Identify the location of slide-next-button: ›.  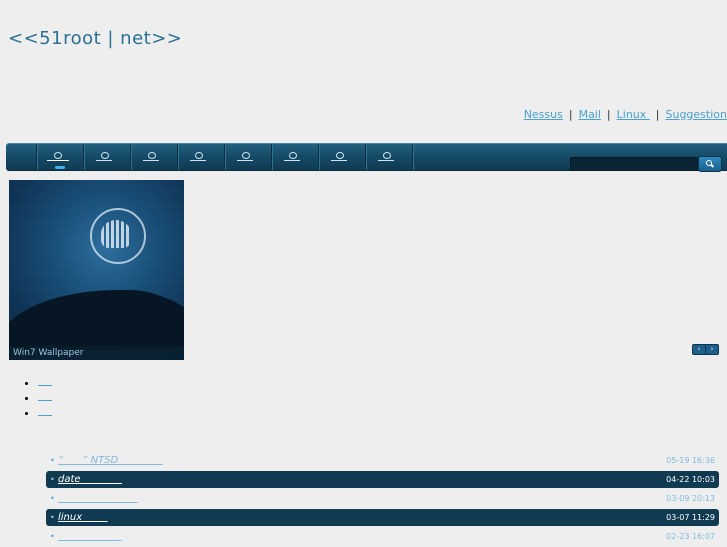
(712, 349).